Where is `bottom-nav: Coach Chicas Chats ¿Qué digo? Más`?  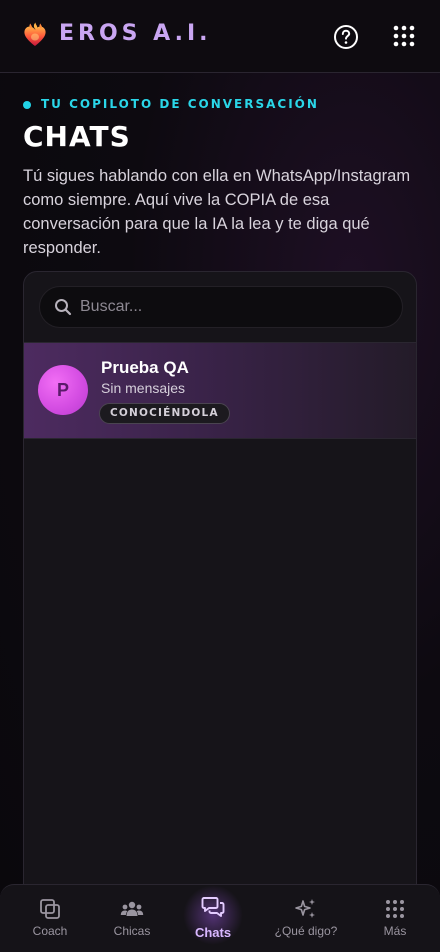
bottom-nav: Coach Chicas Chats ¿Qué digo? Más is located at coordinates (220, 918).